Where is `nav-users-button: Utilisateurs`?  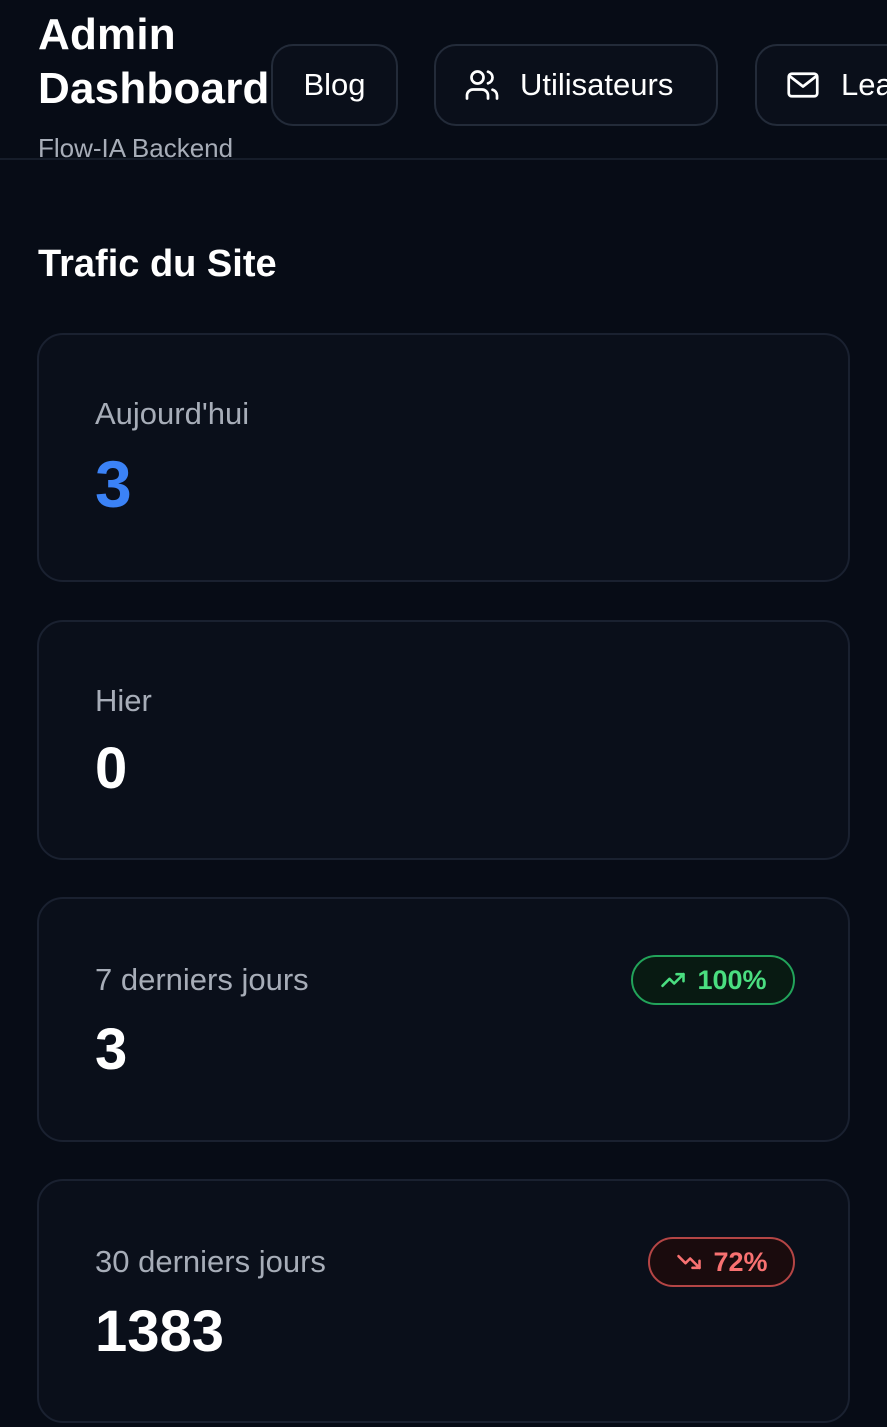 nav-users-button: Utilisateurs is located at coordinates (576, 85).